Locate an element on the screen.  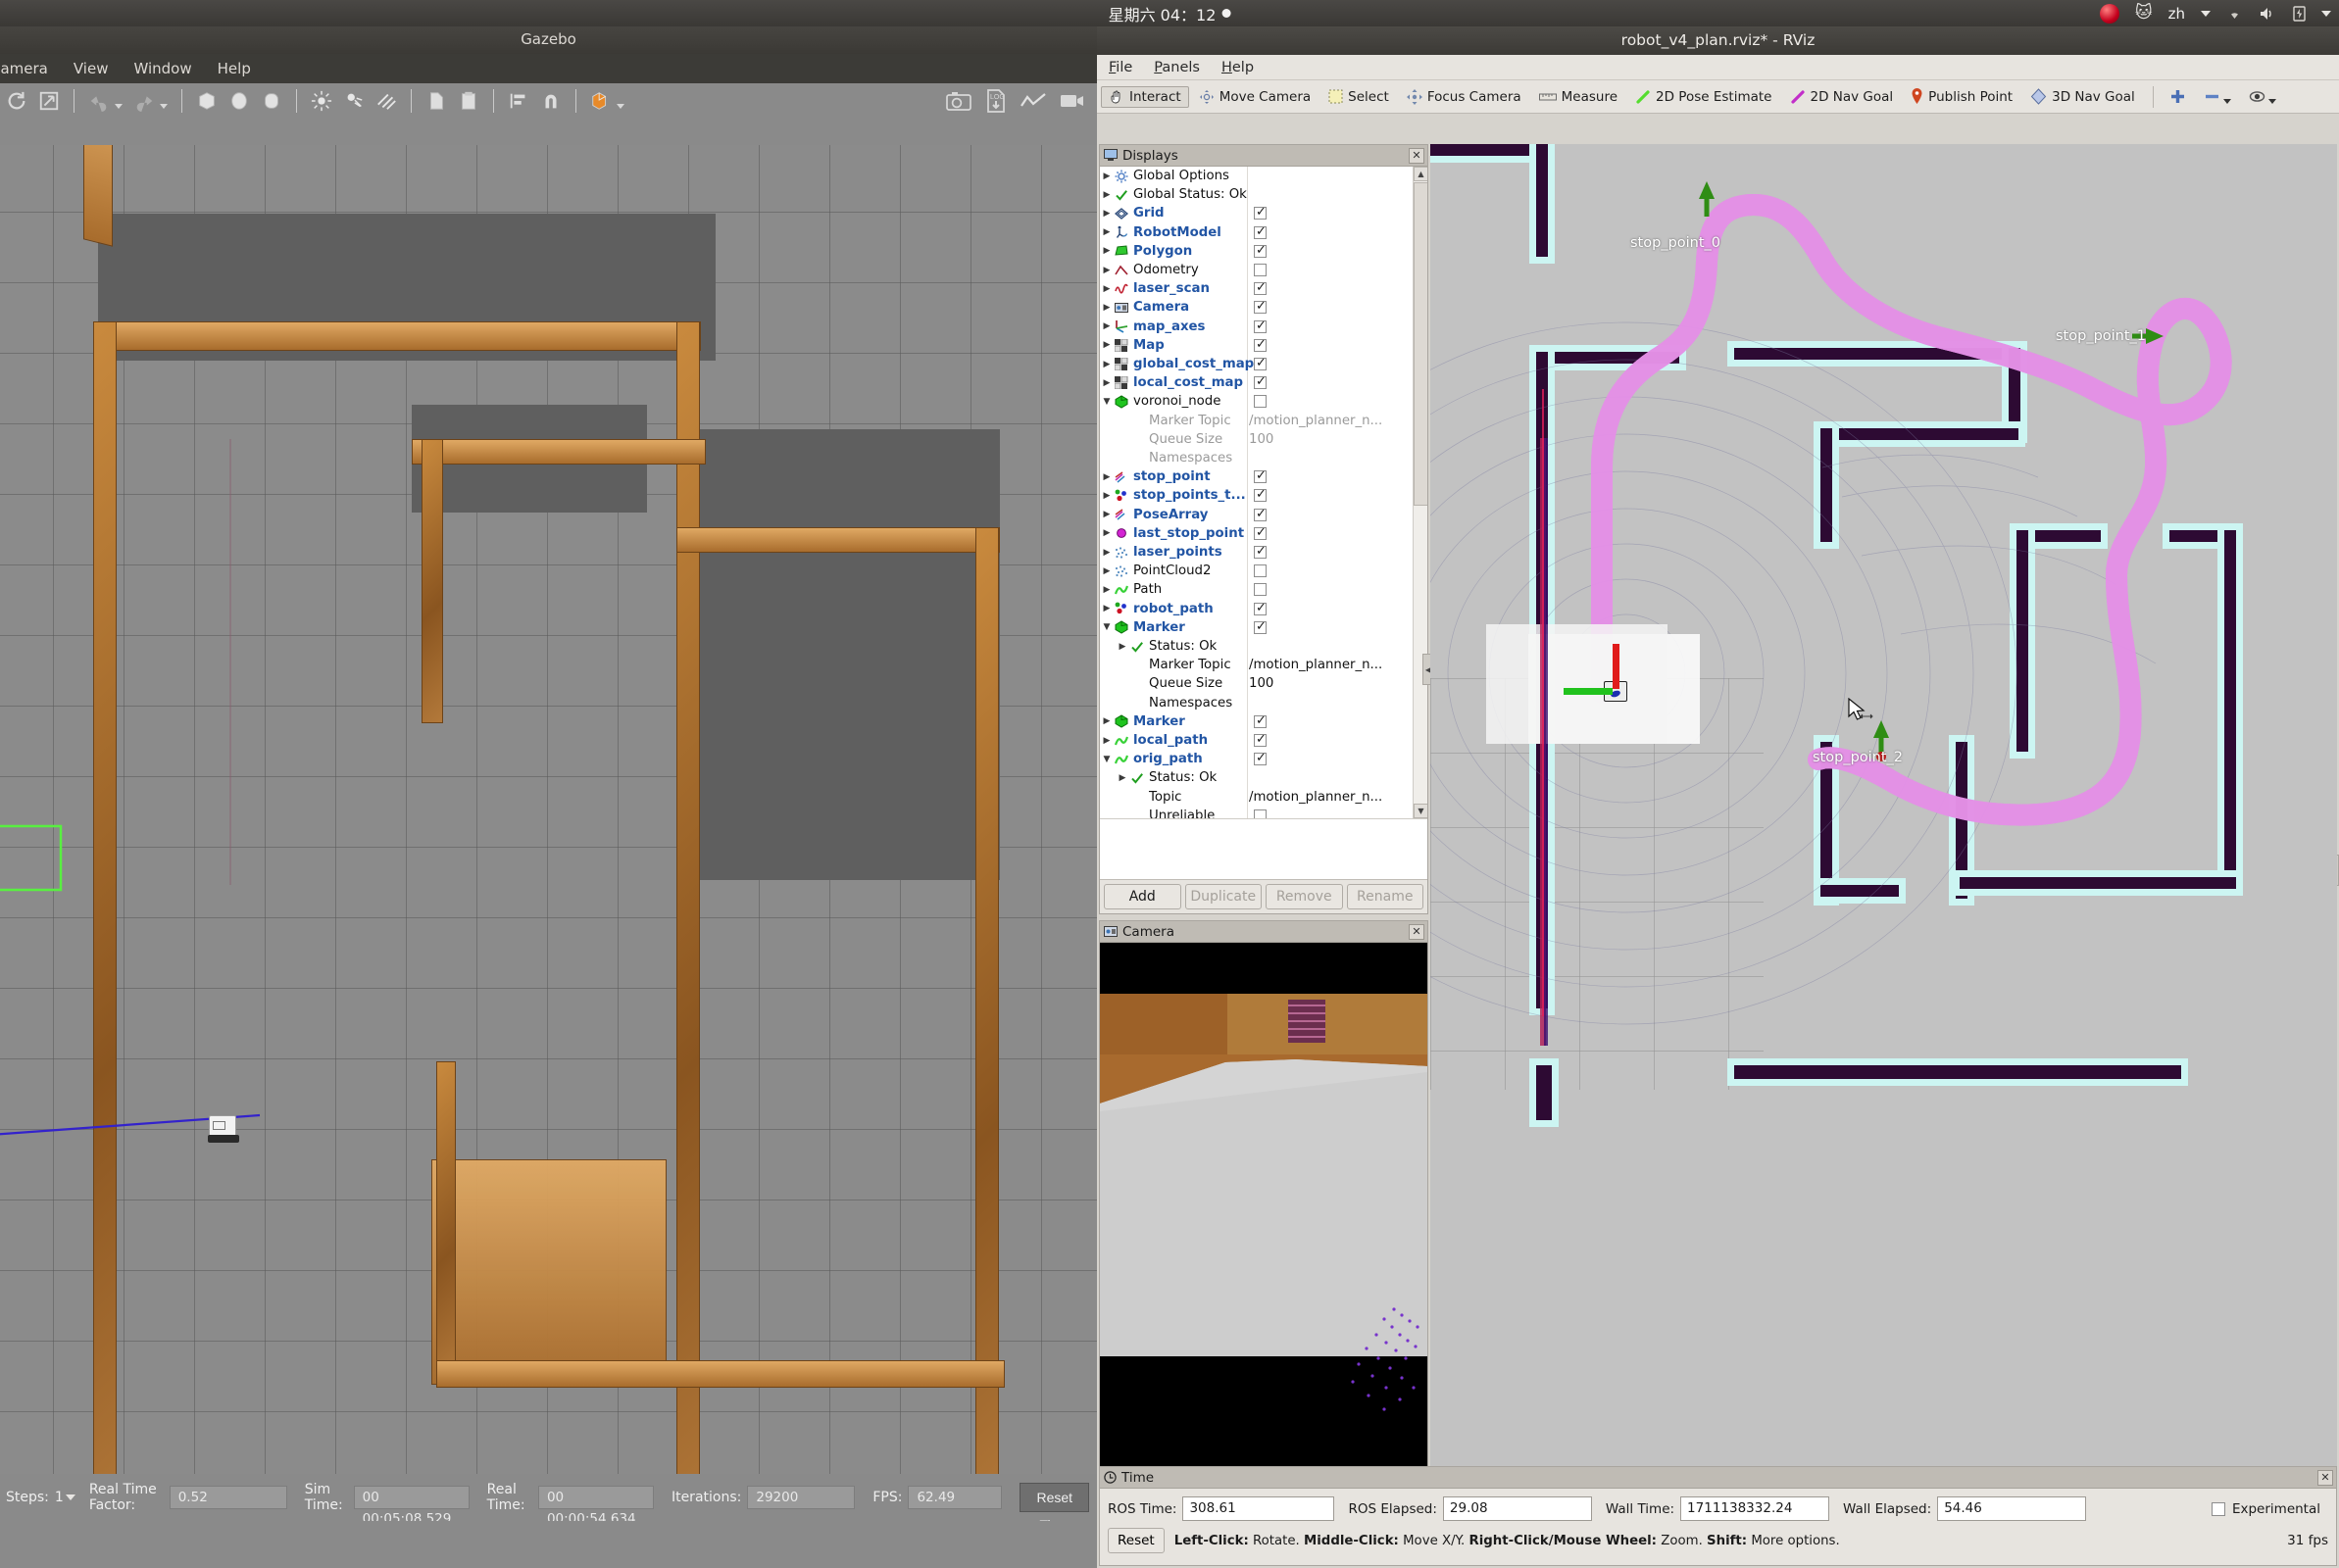
3d-nav-goal-tool: 3D Nav Goal is located at coordinates (2082, 96).